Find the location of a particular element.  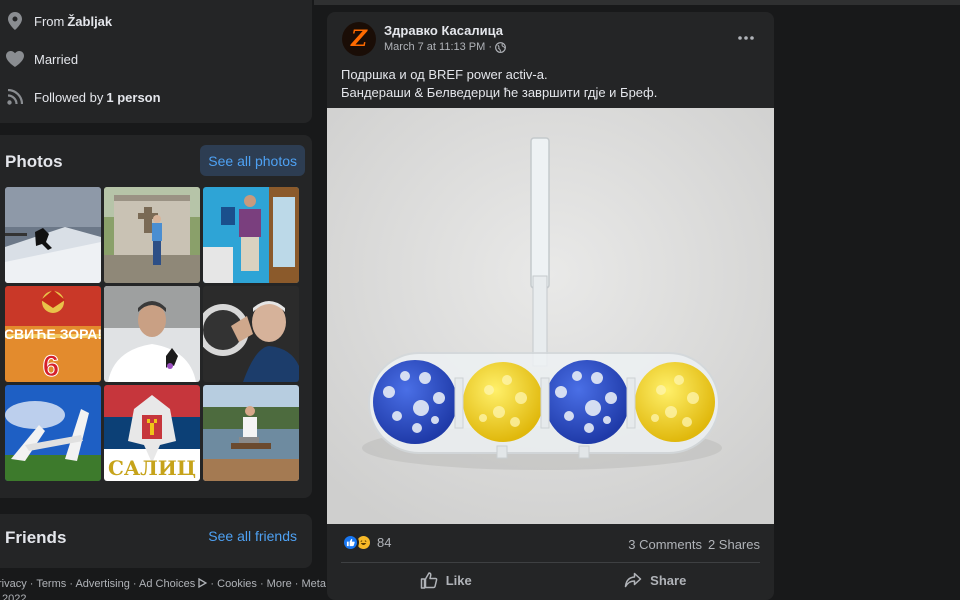

post-author: Здравко Касалица is located at coordinates (443, 30).